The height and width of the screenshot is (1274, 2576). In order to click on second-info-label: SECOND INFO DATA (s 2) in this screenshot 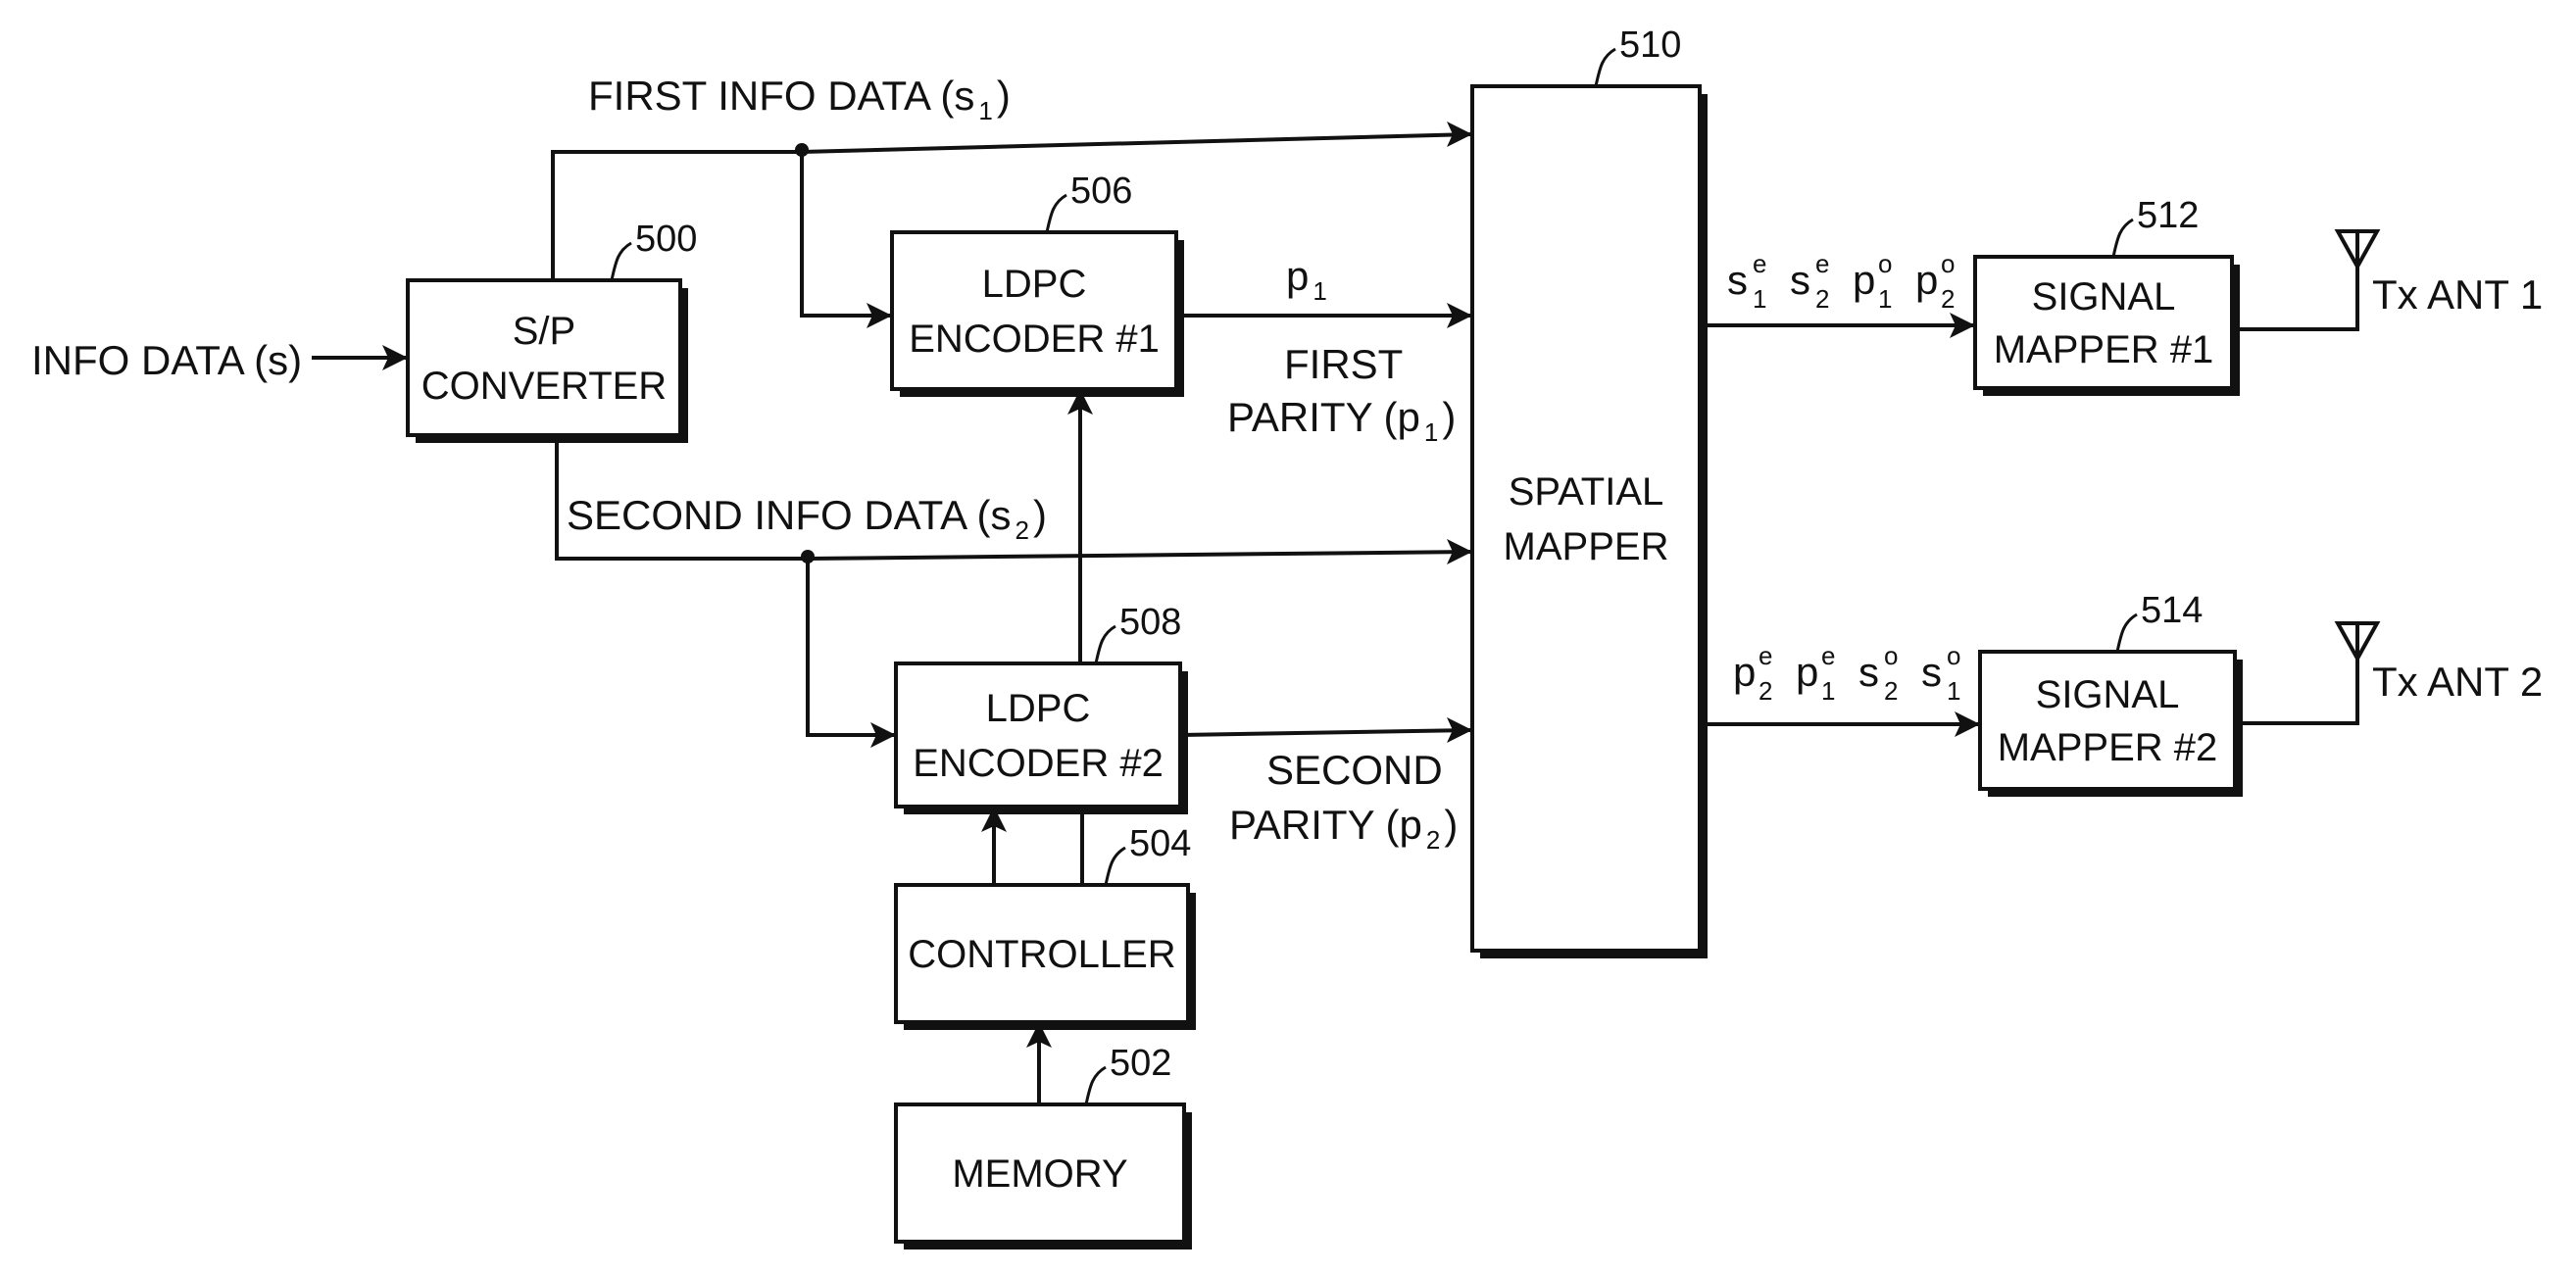, I will do `click(807, 518)`.